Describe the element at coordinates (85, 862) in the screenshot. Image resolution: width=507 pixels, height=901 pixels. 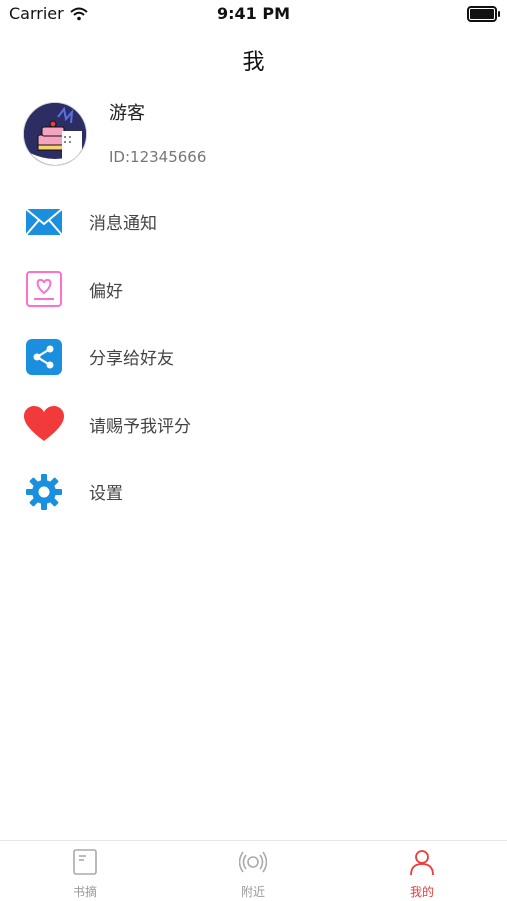
I see `book-icon` at that location.